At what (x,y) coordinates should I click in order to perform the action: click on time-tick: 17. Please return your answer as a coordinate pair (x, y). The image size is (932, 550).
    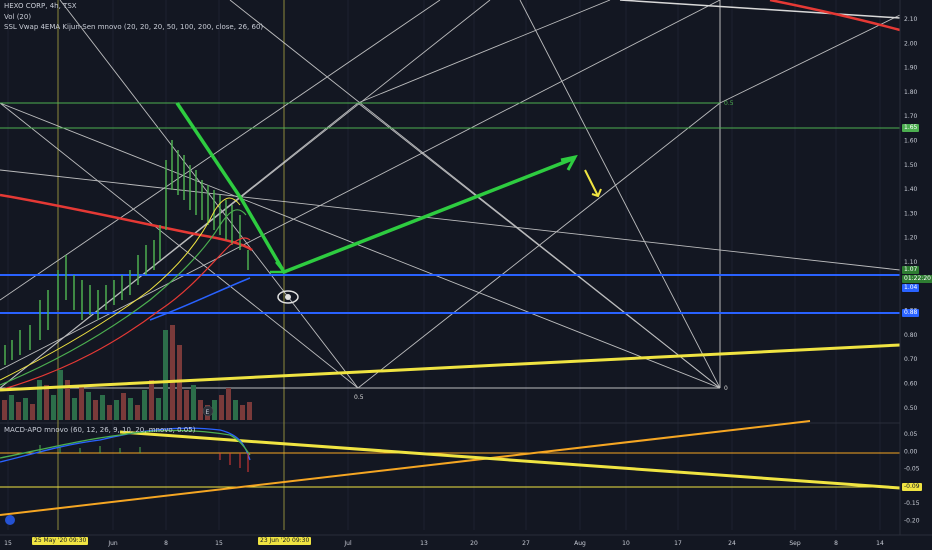
    Looking at the image, I should click on (678, 543).